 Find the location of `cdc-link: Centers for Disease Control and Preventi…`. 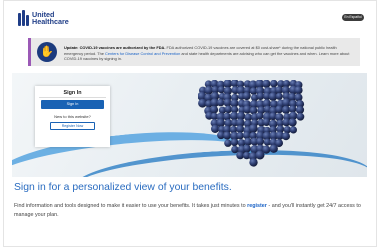

cdc-link: Centers for Disease Control and Preventi… is located at coordinates (142, 53).